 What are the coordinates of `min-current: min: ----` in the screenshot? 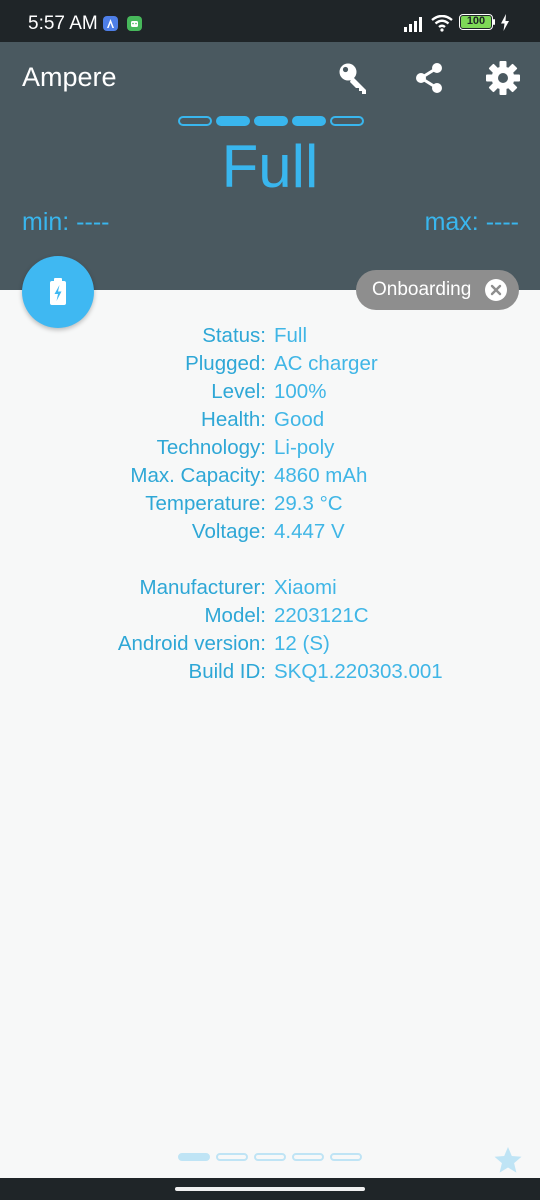 It's located at (66, 222).